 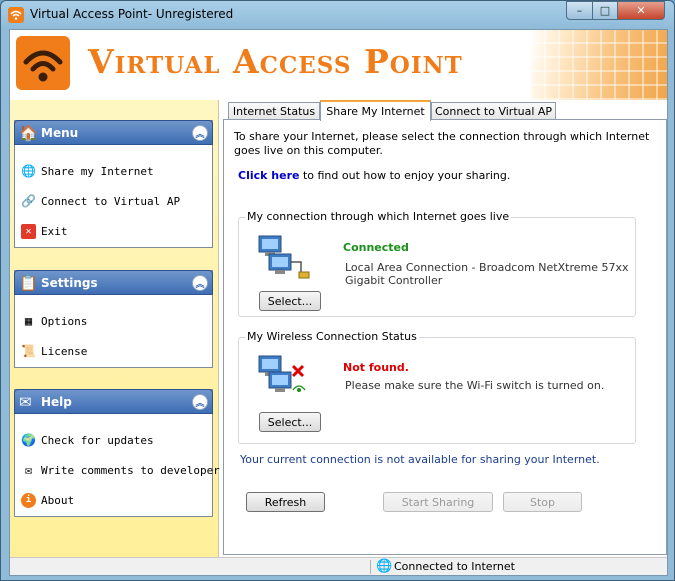 I want to click on close-icon: ✕, so click(x=641, y=10).